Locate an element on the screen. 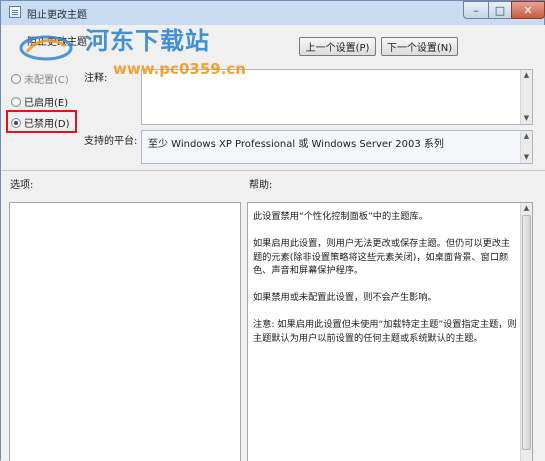  radio-not-configured: 未配置(C) is located at coordinates (40, 78).